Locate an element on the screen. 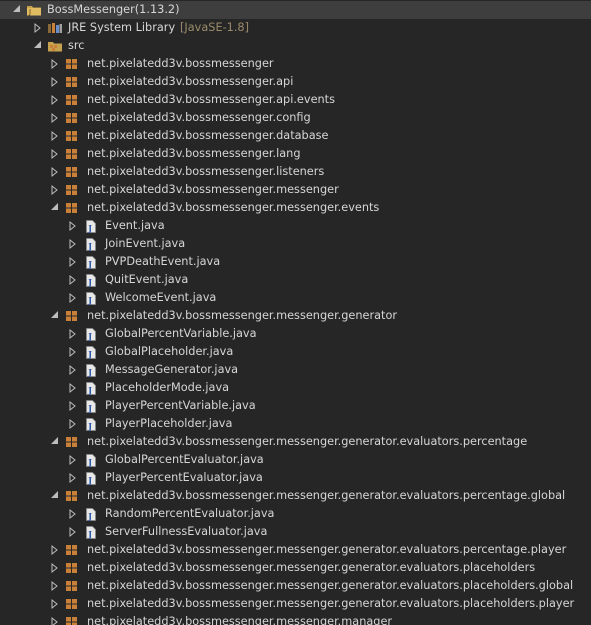 This screenshot has width=591, height=625. tree-node-label: net.pixelatedd3v.bossmessenger.lang is located at coordinates (194, 153).